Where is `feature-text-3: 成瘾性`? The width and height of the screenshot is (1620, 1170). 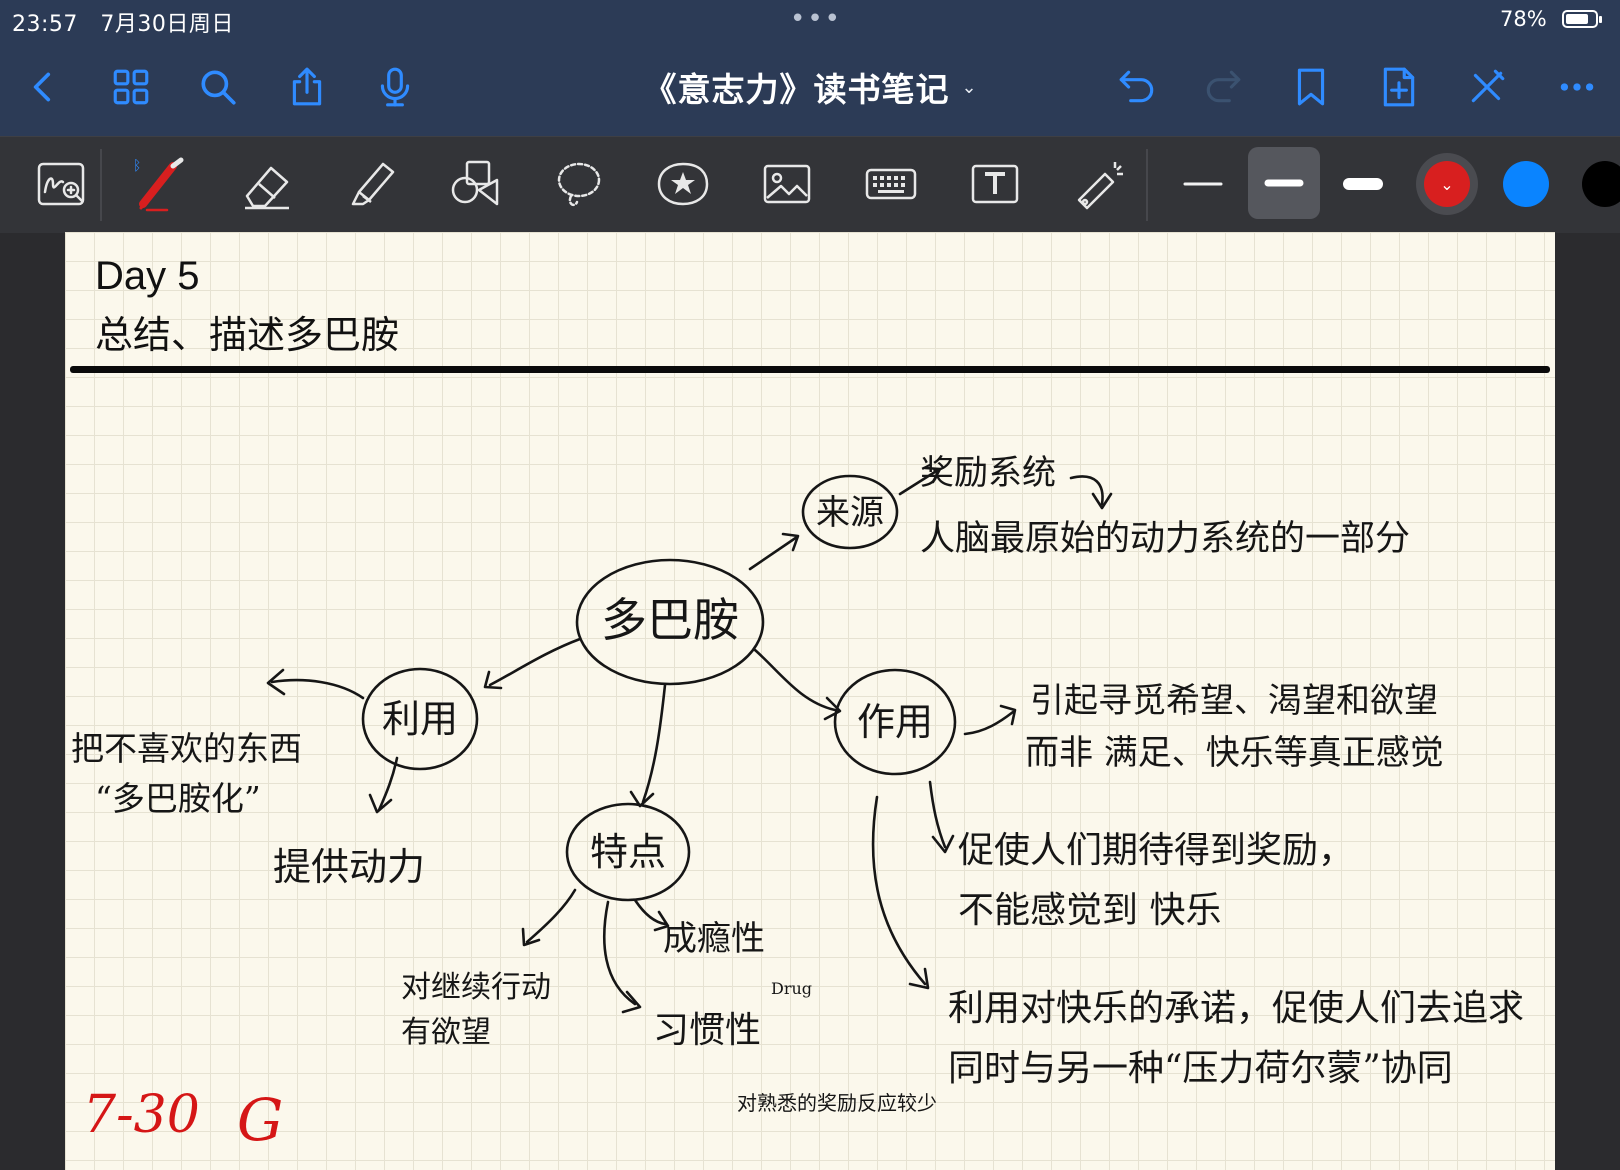 feature-text-3: 成瘾性 is located at coordinates (714, 939).